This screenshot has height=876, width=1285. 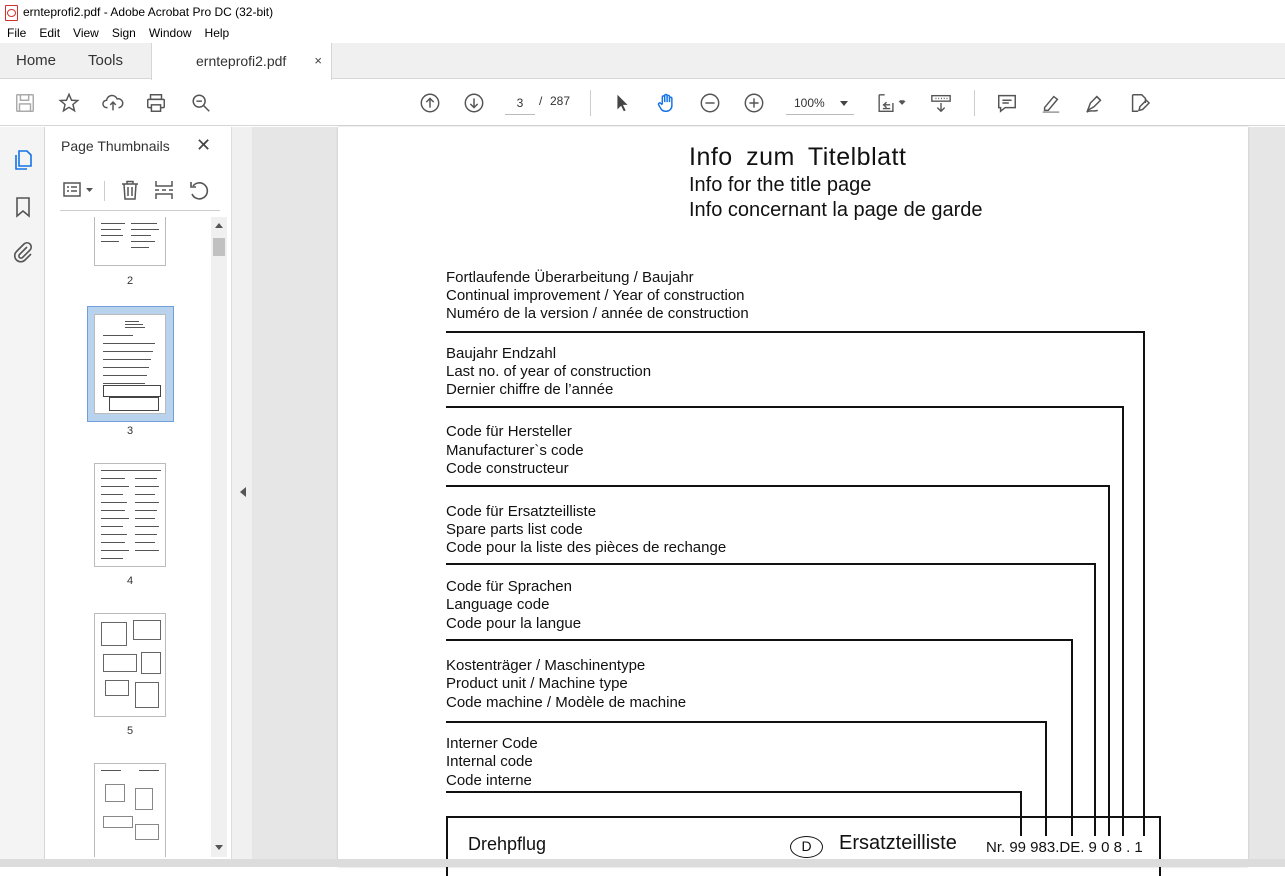 I want to click on scroll-mode-icon, so click(x=941, y=103).